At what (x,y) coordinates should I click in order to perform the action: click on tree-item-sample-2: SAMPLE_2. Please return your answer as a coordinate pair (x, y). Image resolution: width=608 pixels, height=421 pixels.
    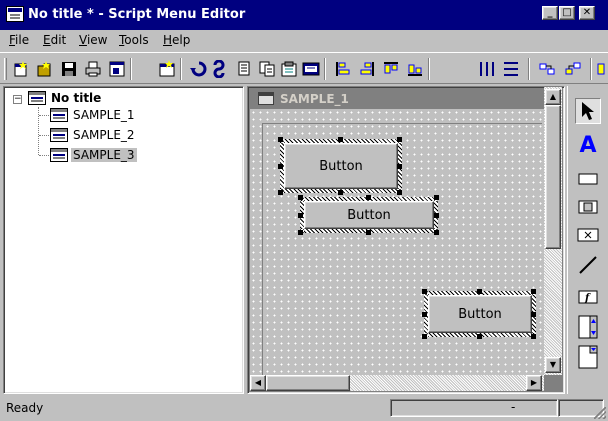
    Looking at the image, I should click on (93, 135).